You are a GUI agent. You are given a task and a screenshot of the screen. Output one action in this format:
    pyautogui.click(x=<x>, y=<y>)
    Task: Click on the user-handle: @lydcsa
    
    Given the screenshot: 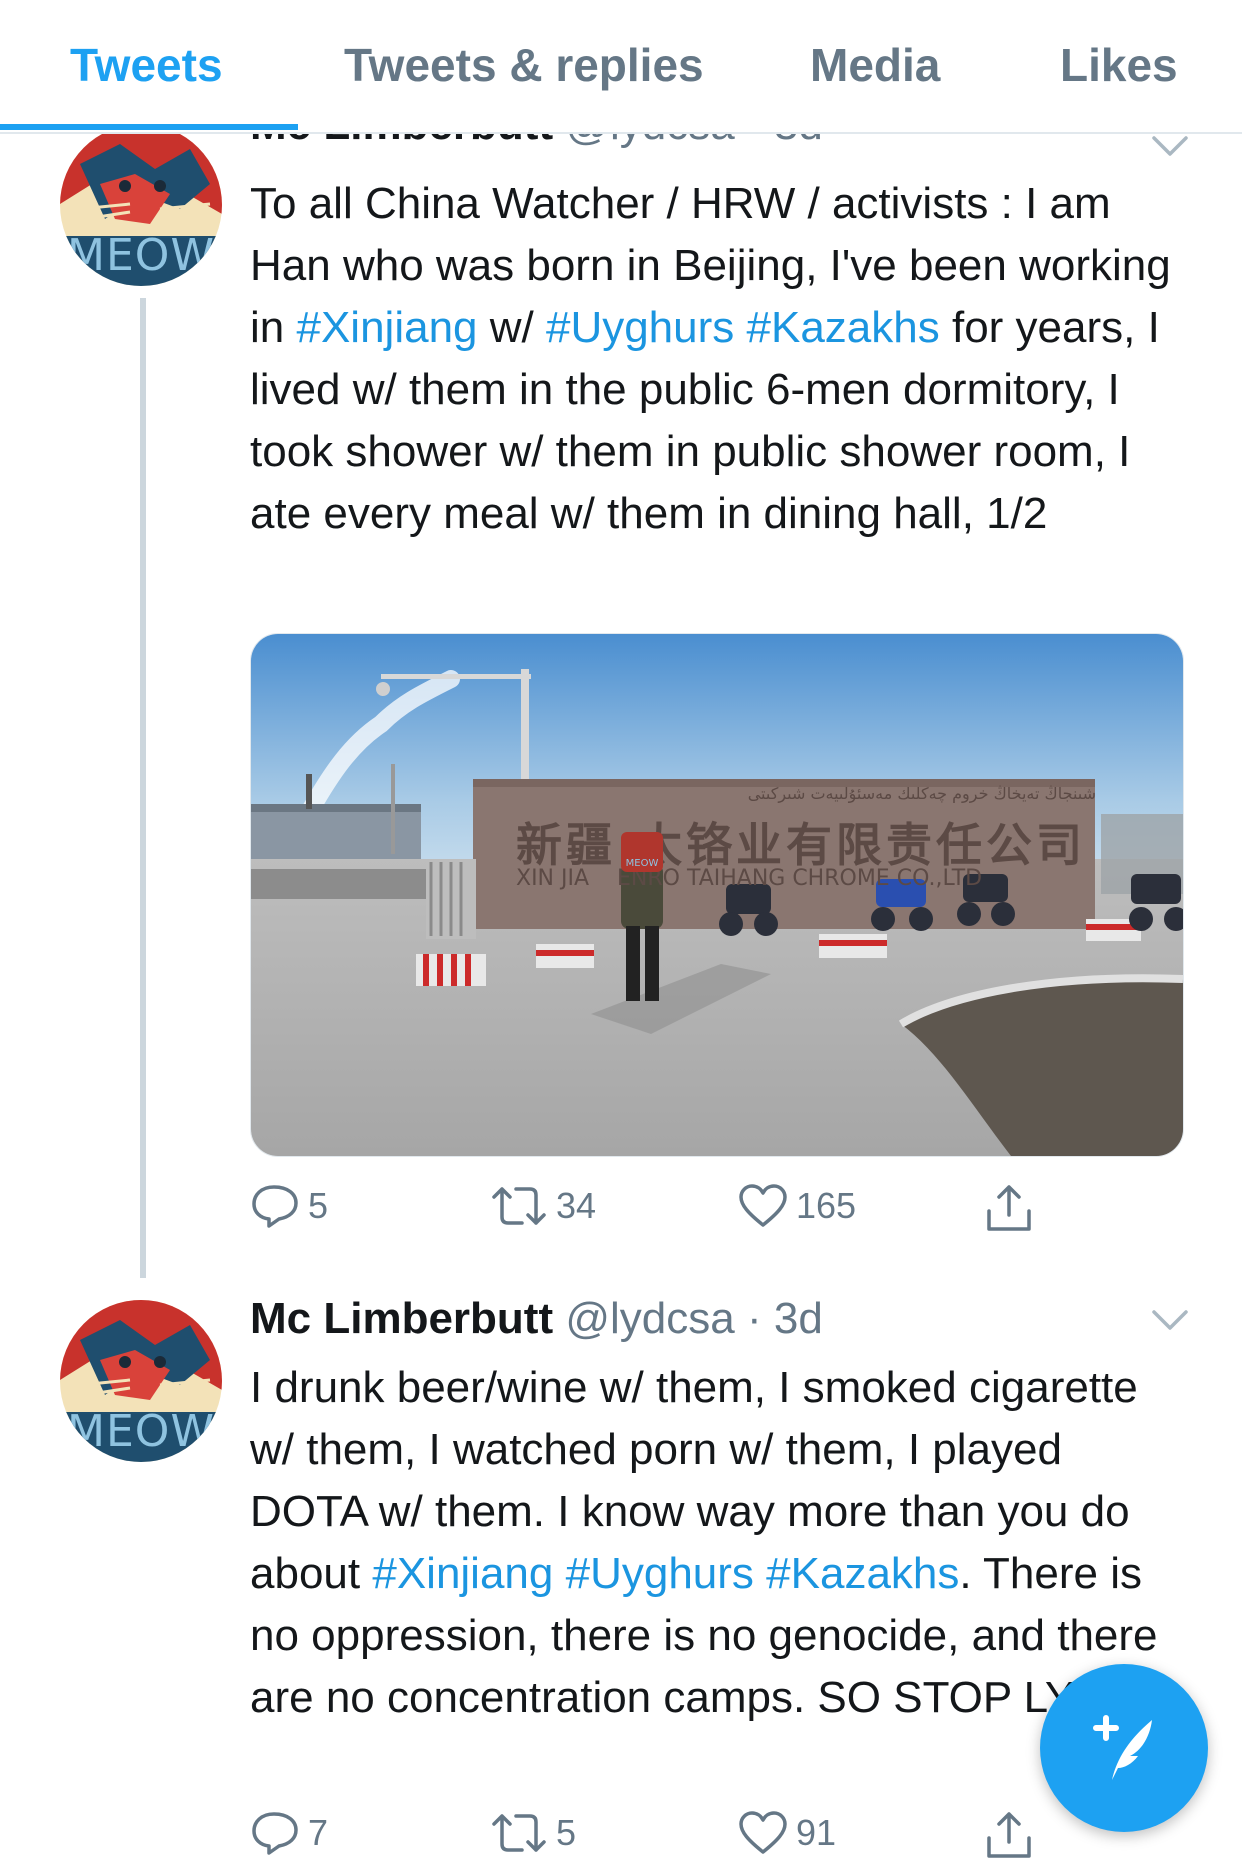 What is the action you would take?
    pyautogui.click(x=649, y=1318)
    